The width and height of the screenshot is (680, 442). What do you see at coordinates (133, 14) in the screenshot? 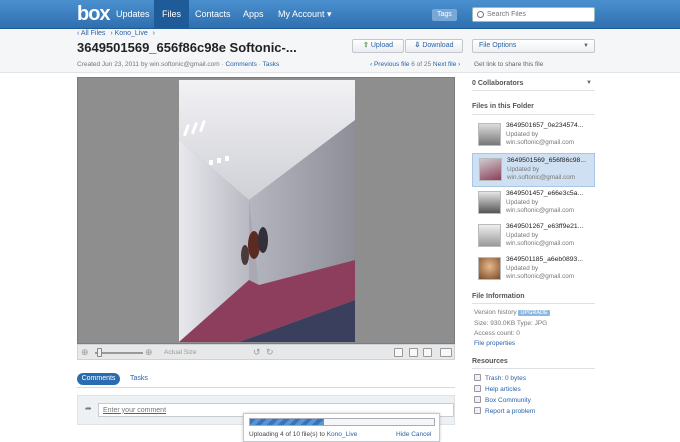
I see `nav-updates: Updates` at bounding box center [133, 14].